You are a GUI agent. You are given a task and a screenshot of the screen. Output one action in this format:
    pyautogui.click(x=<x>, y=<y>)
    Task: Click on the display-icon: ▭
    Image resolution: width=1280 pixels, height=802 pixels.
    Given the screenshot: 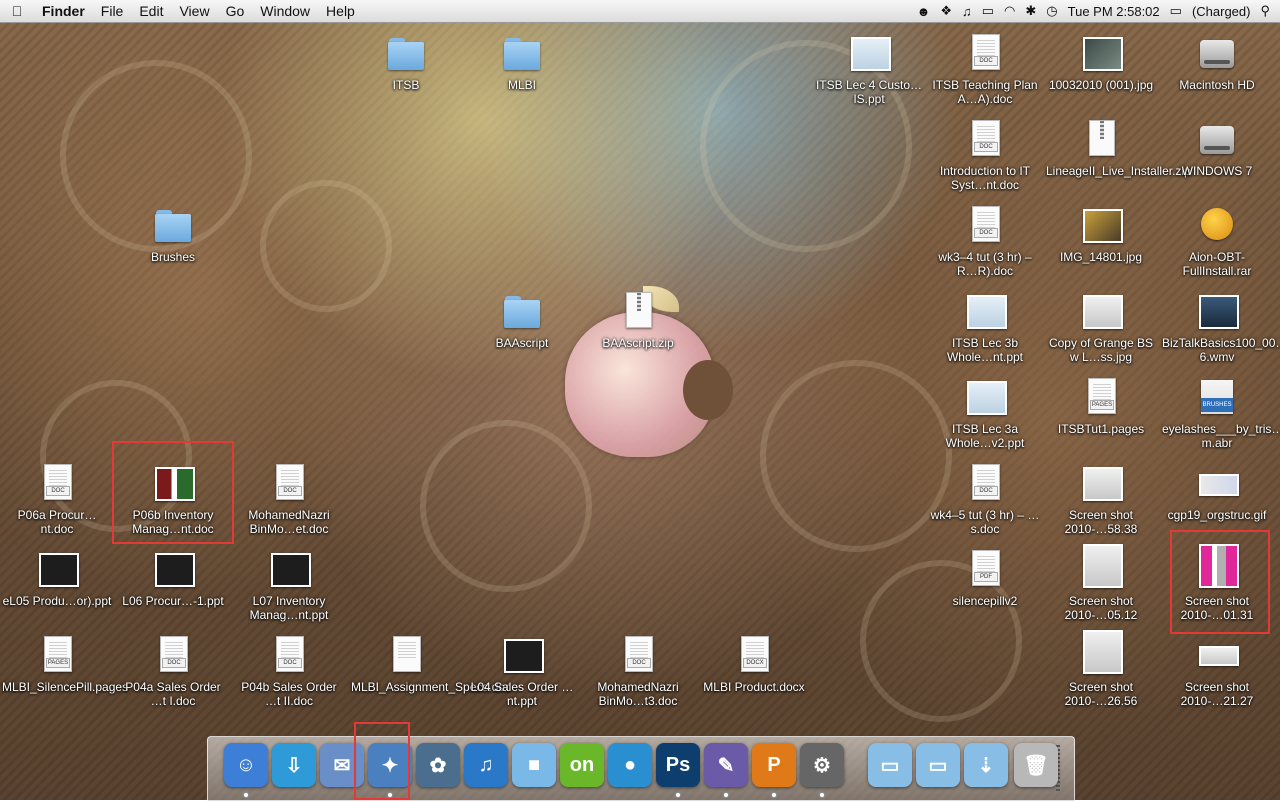 What is the action you would take?
    pyautogui.click(x=988, y=11)
    